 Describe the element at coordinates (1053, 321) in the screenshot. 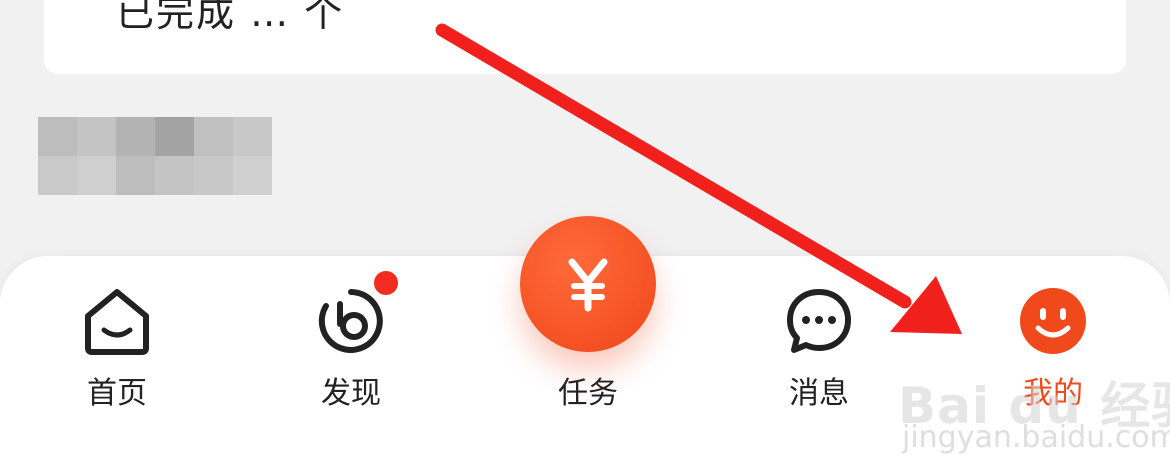

I see `smiley-icon` at that location.